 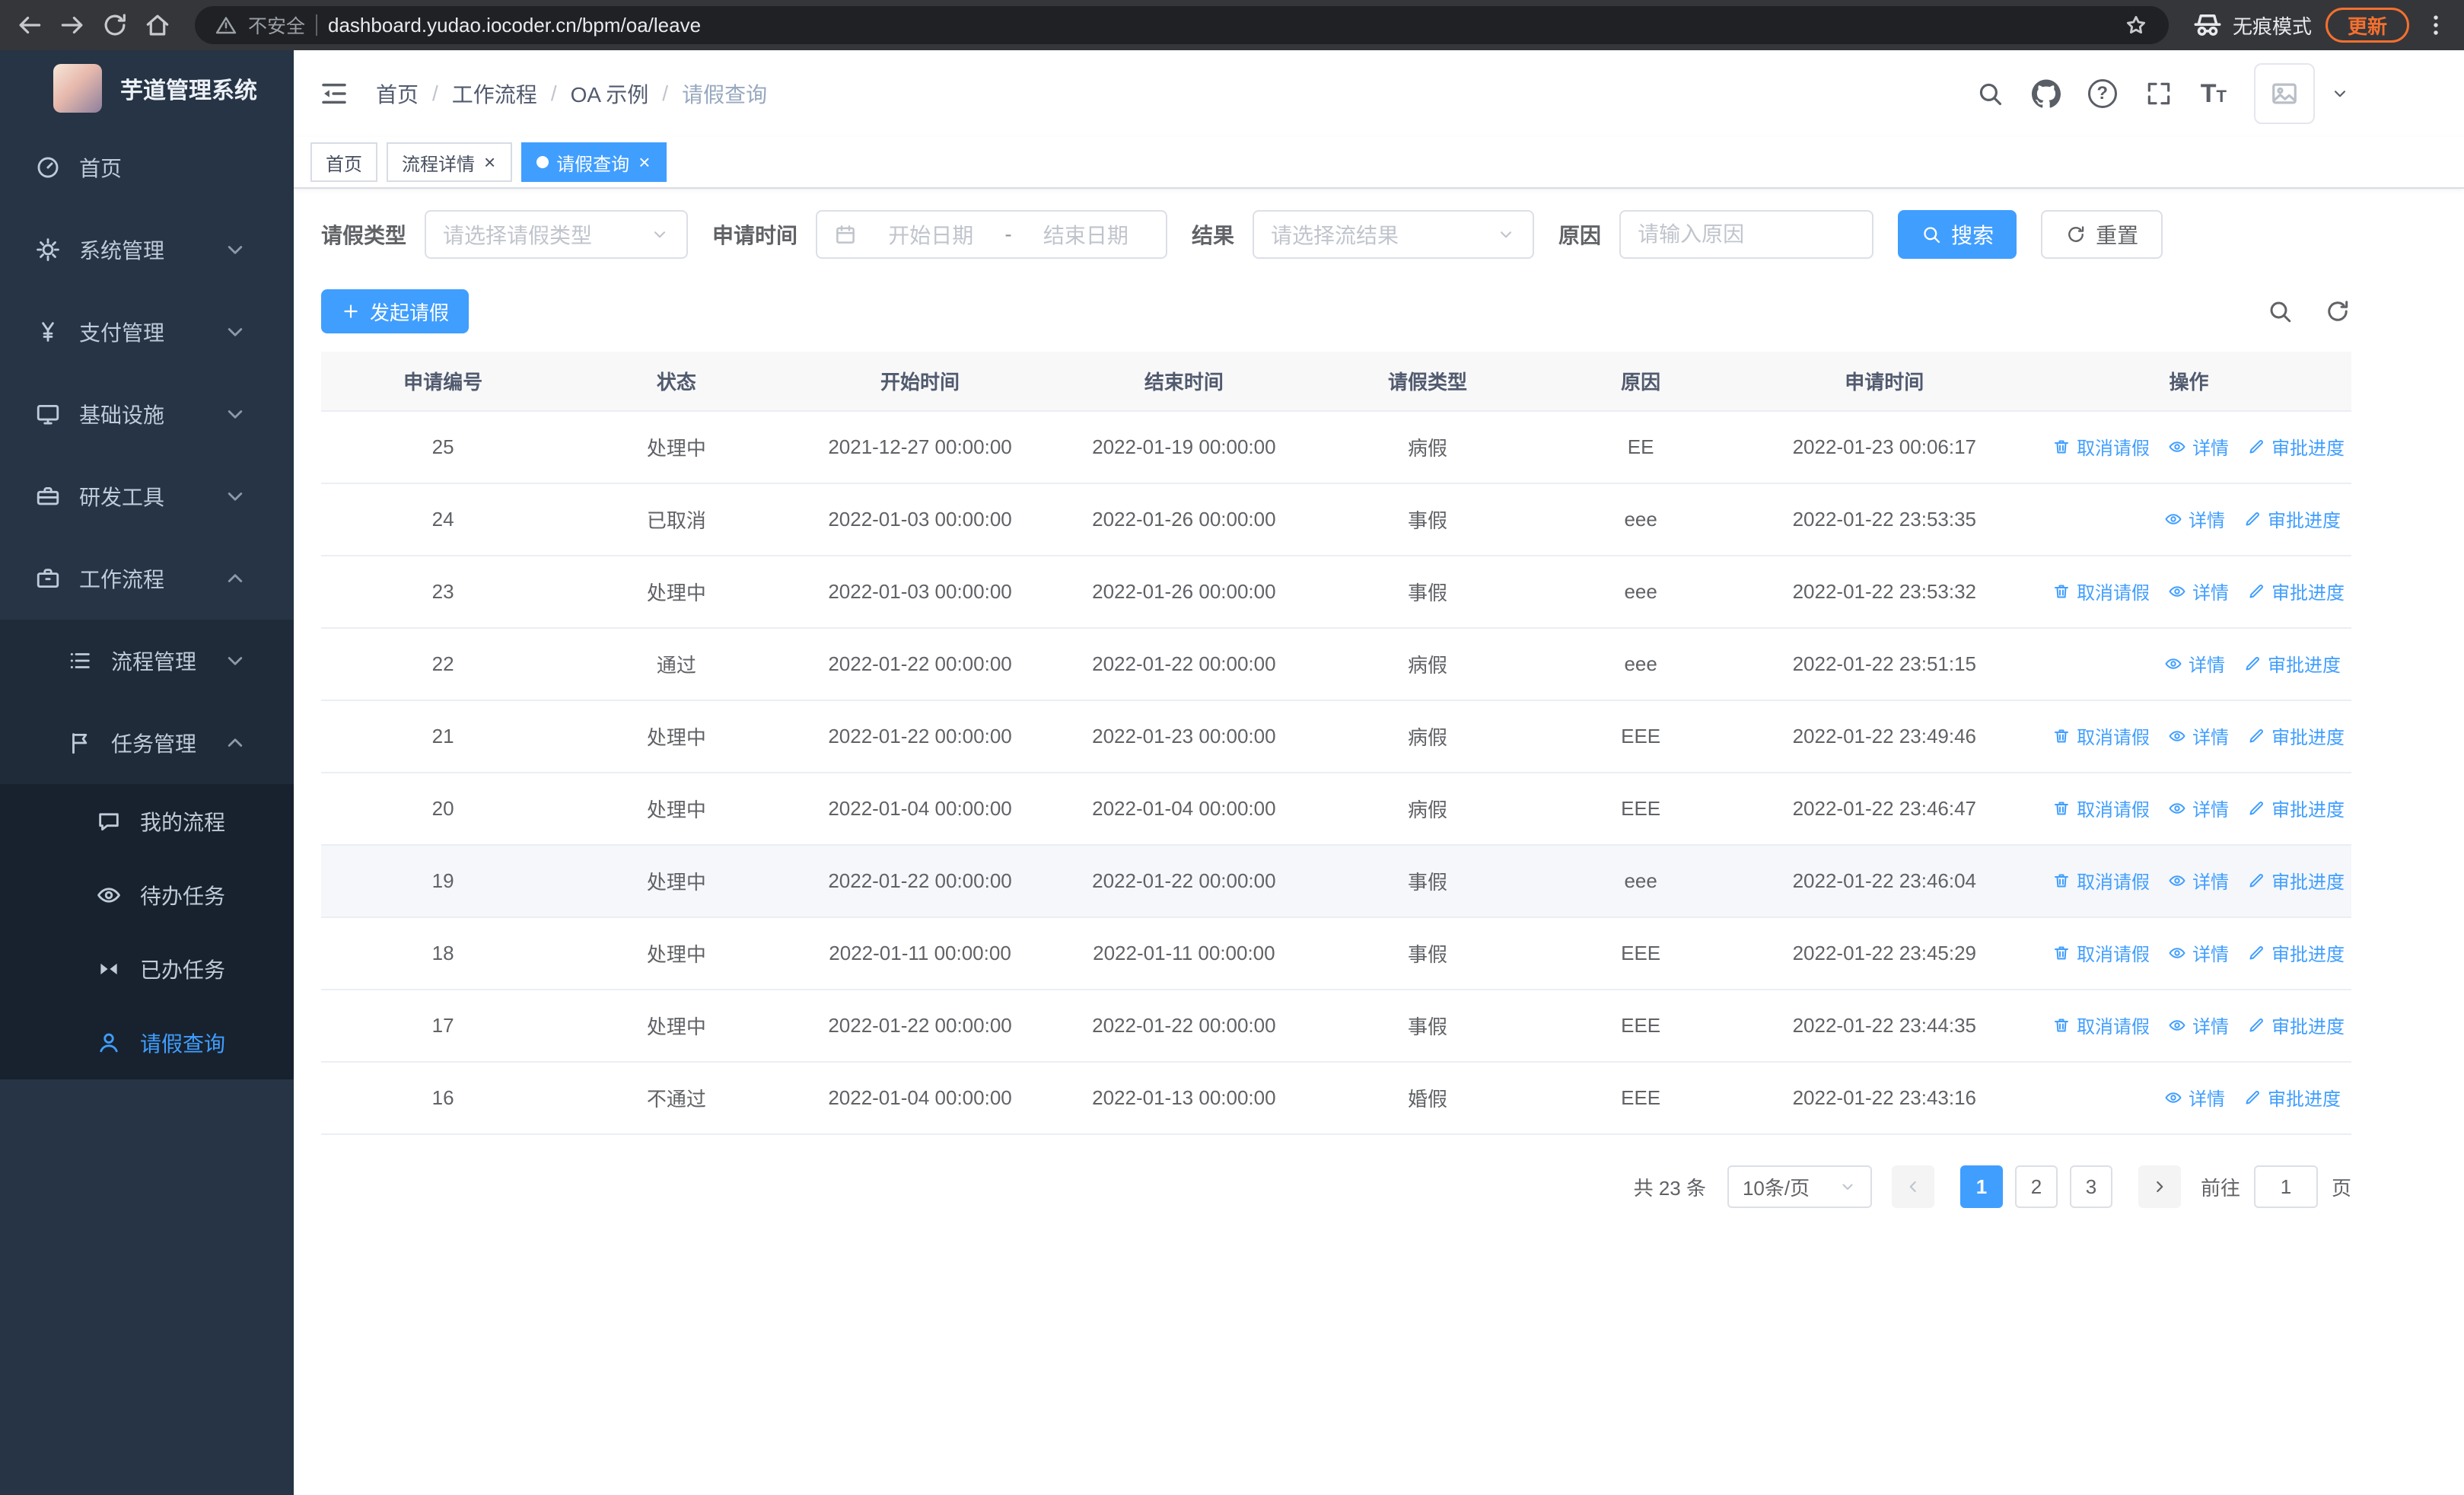 I want to click on reason-input, so click(x=1746, y=234).